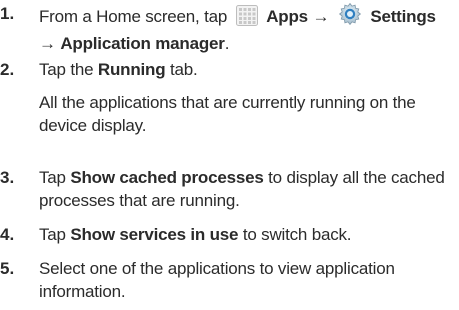  I want to click on settings-gear-icon, so click(350, 17).